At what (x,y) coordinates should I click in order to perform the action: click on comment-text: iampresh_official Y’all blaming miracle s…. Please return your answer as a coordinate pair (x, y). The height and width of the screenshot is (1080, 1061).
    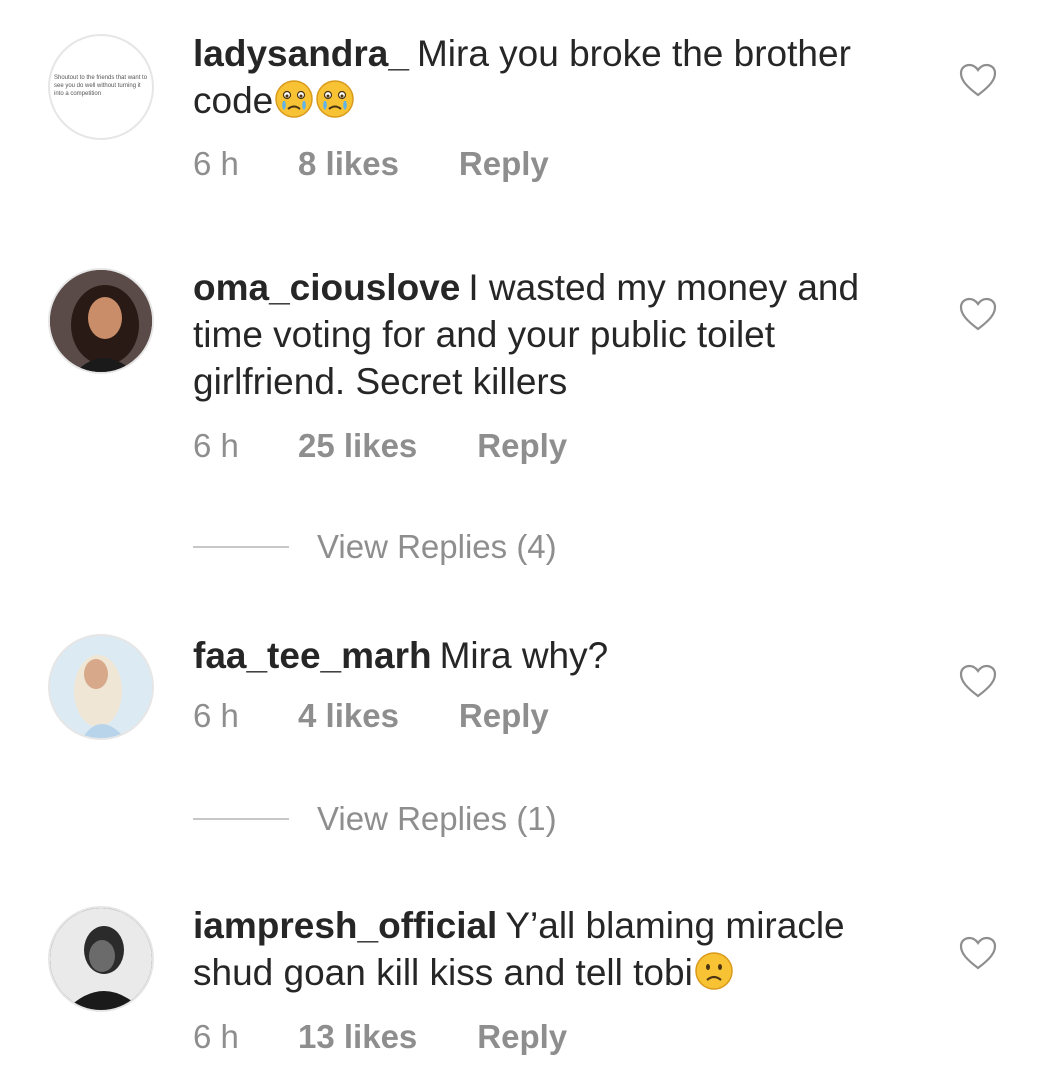
    Looking at the image, I should click on (563, 949).